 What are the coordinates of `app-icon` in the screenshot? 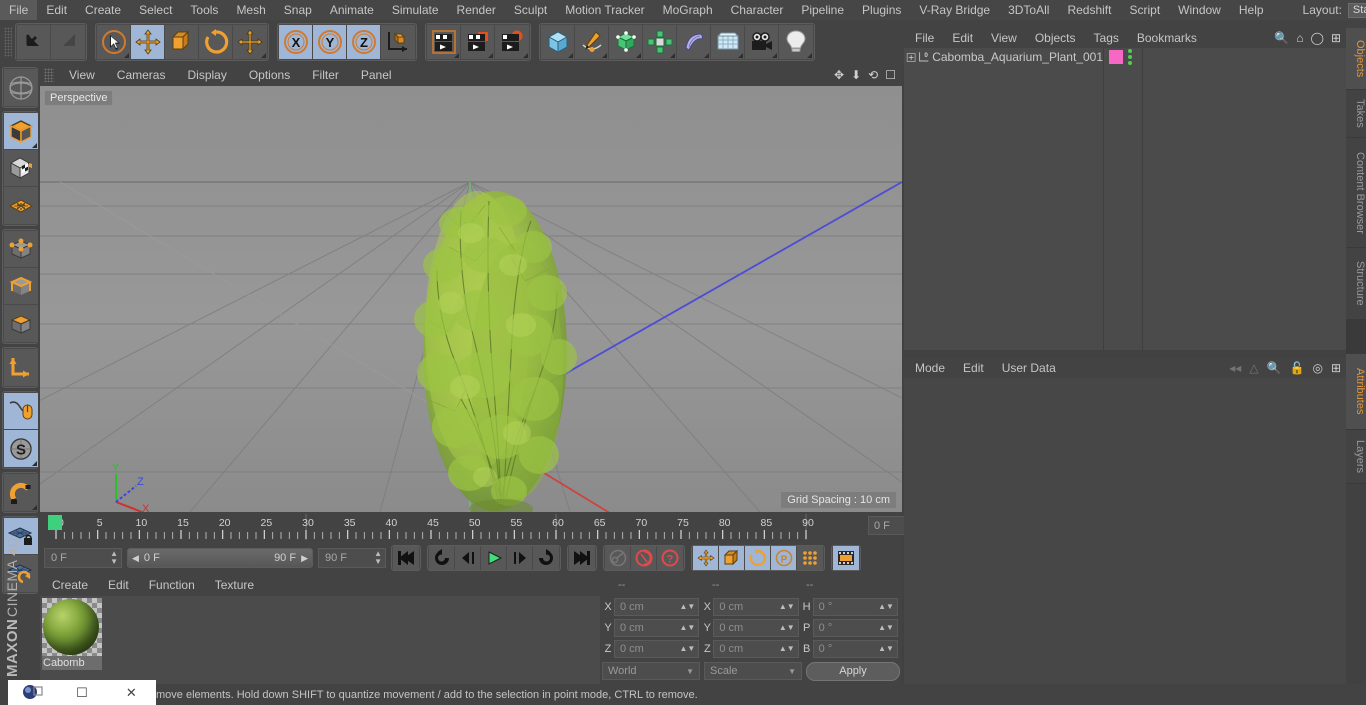 It's located at (32, 692).